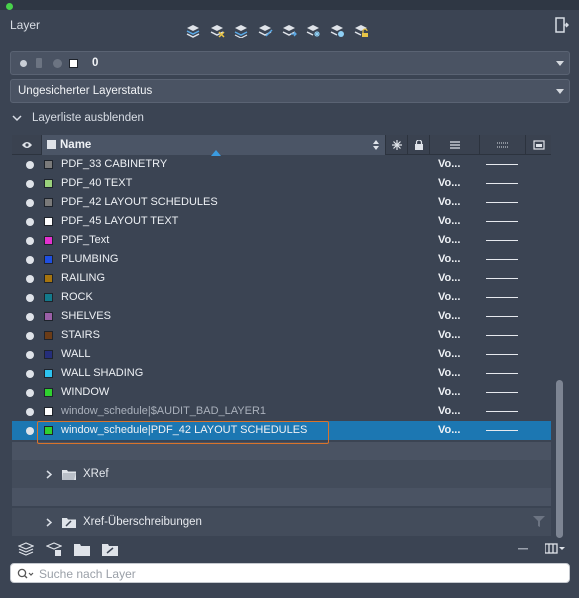 This screenshot has height=598, width=579. Describe the element at coordinates (337, 30) in the screenshot. I see `lock-icon` at that location.